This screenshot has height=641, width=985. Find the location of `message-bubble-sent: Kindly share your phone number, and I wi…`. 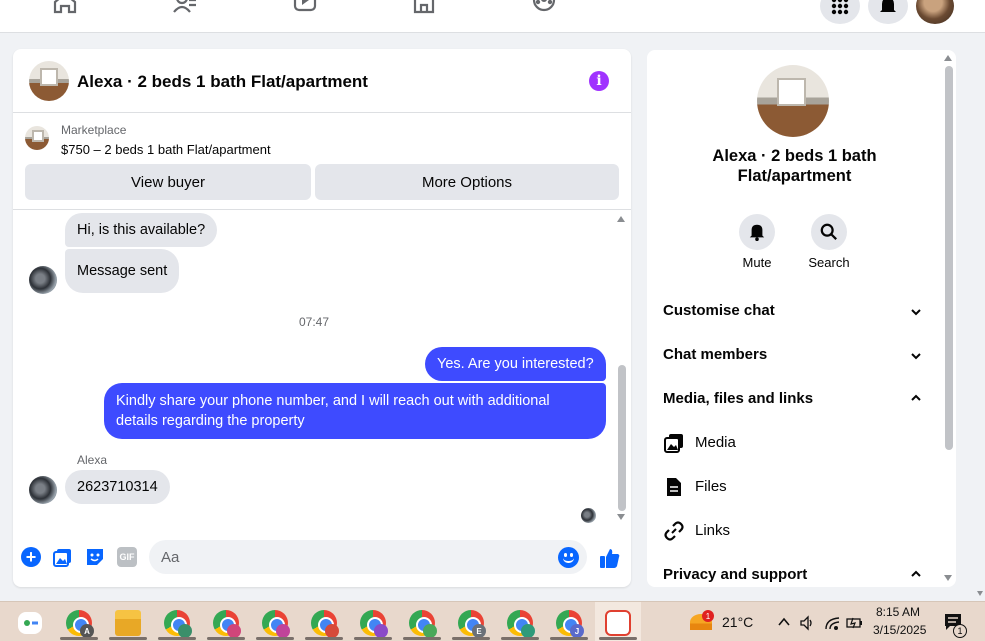

message-bubble-sent: Kindly share your phone number, and I wi… is located at coordinates (355, 411).